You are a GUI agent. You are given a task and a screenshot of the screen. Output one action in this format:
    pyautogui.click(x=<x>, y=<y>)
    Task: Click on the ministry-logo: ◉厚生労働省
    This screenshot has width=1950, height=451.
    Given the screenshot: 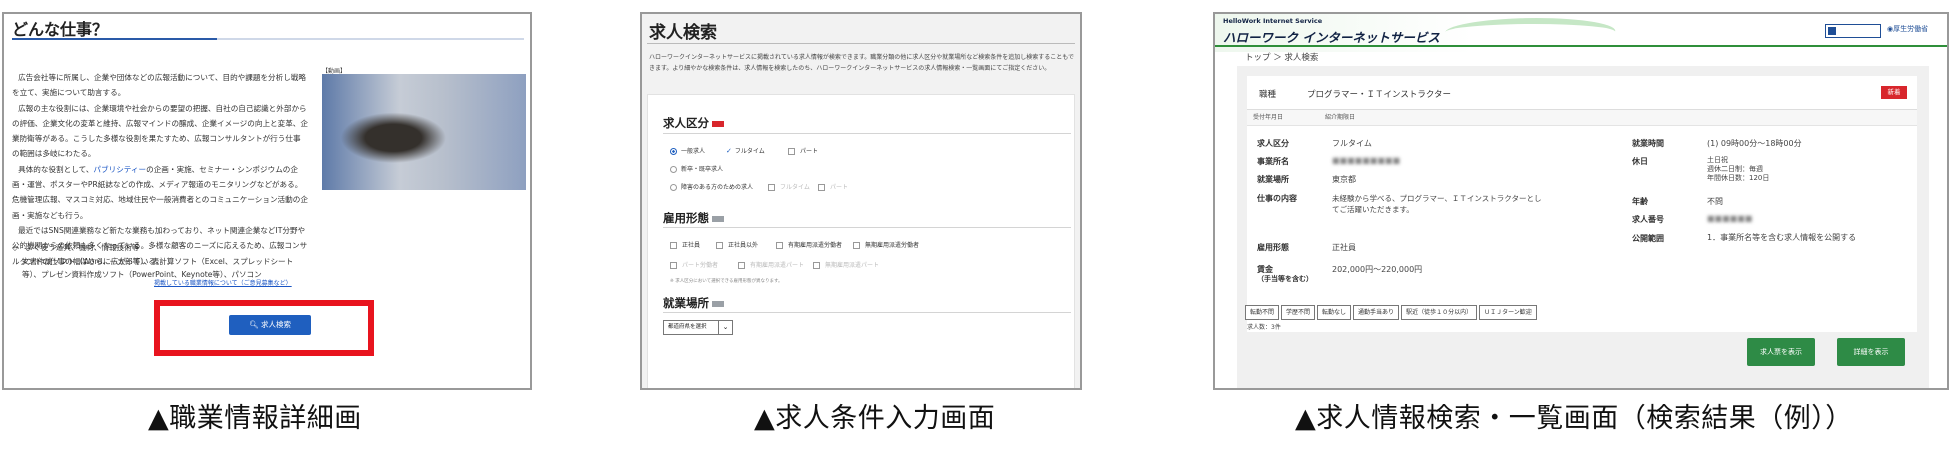 What is the action you would take?
    pyautogui.click(x=1907, y=29)
    